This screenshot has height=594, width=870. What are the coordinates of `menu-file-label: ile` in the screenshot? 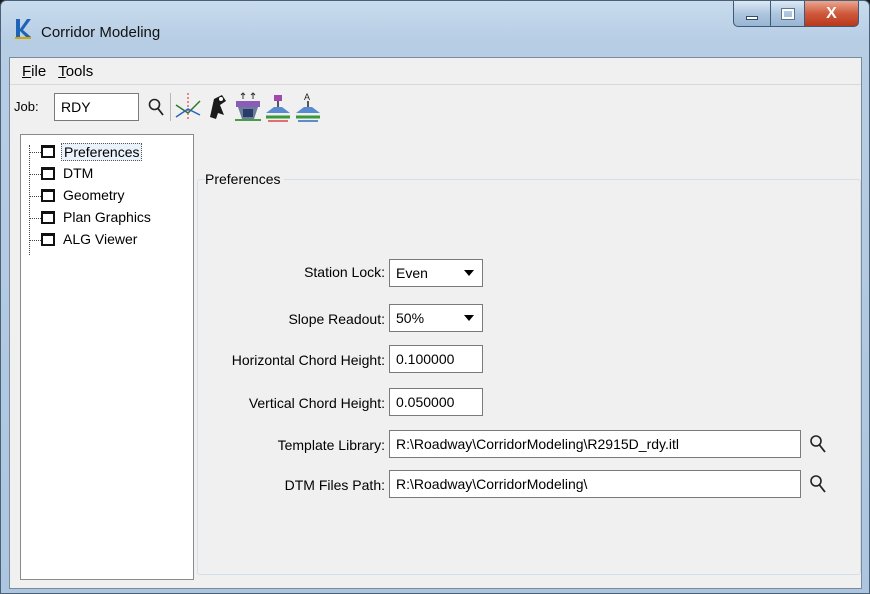 It's located at (39, 71).